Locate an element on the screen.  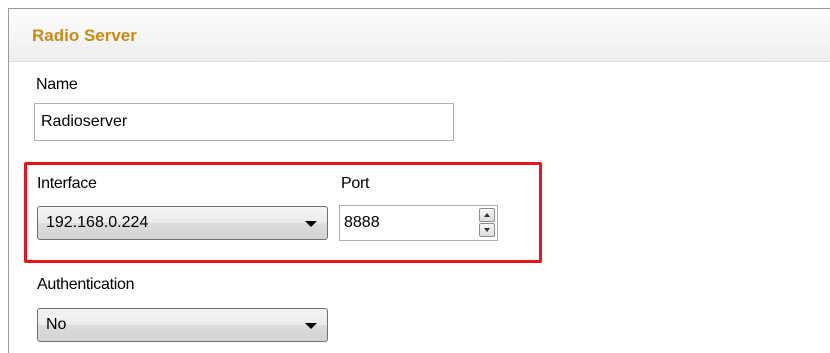
spin-down-button is located at coordinates (487, 230).